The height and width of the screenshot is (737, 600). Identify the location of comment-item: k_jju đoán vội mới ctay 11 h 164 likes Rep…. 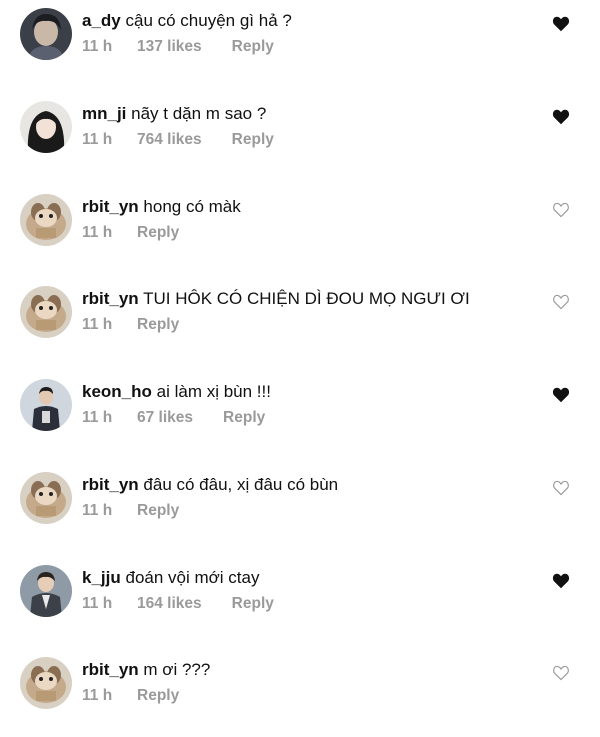
(300, 605).